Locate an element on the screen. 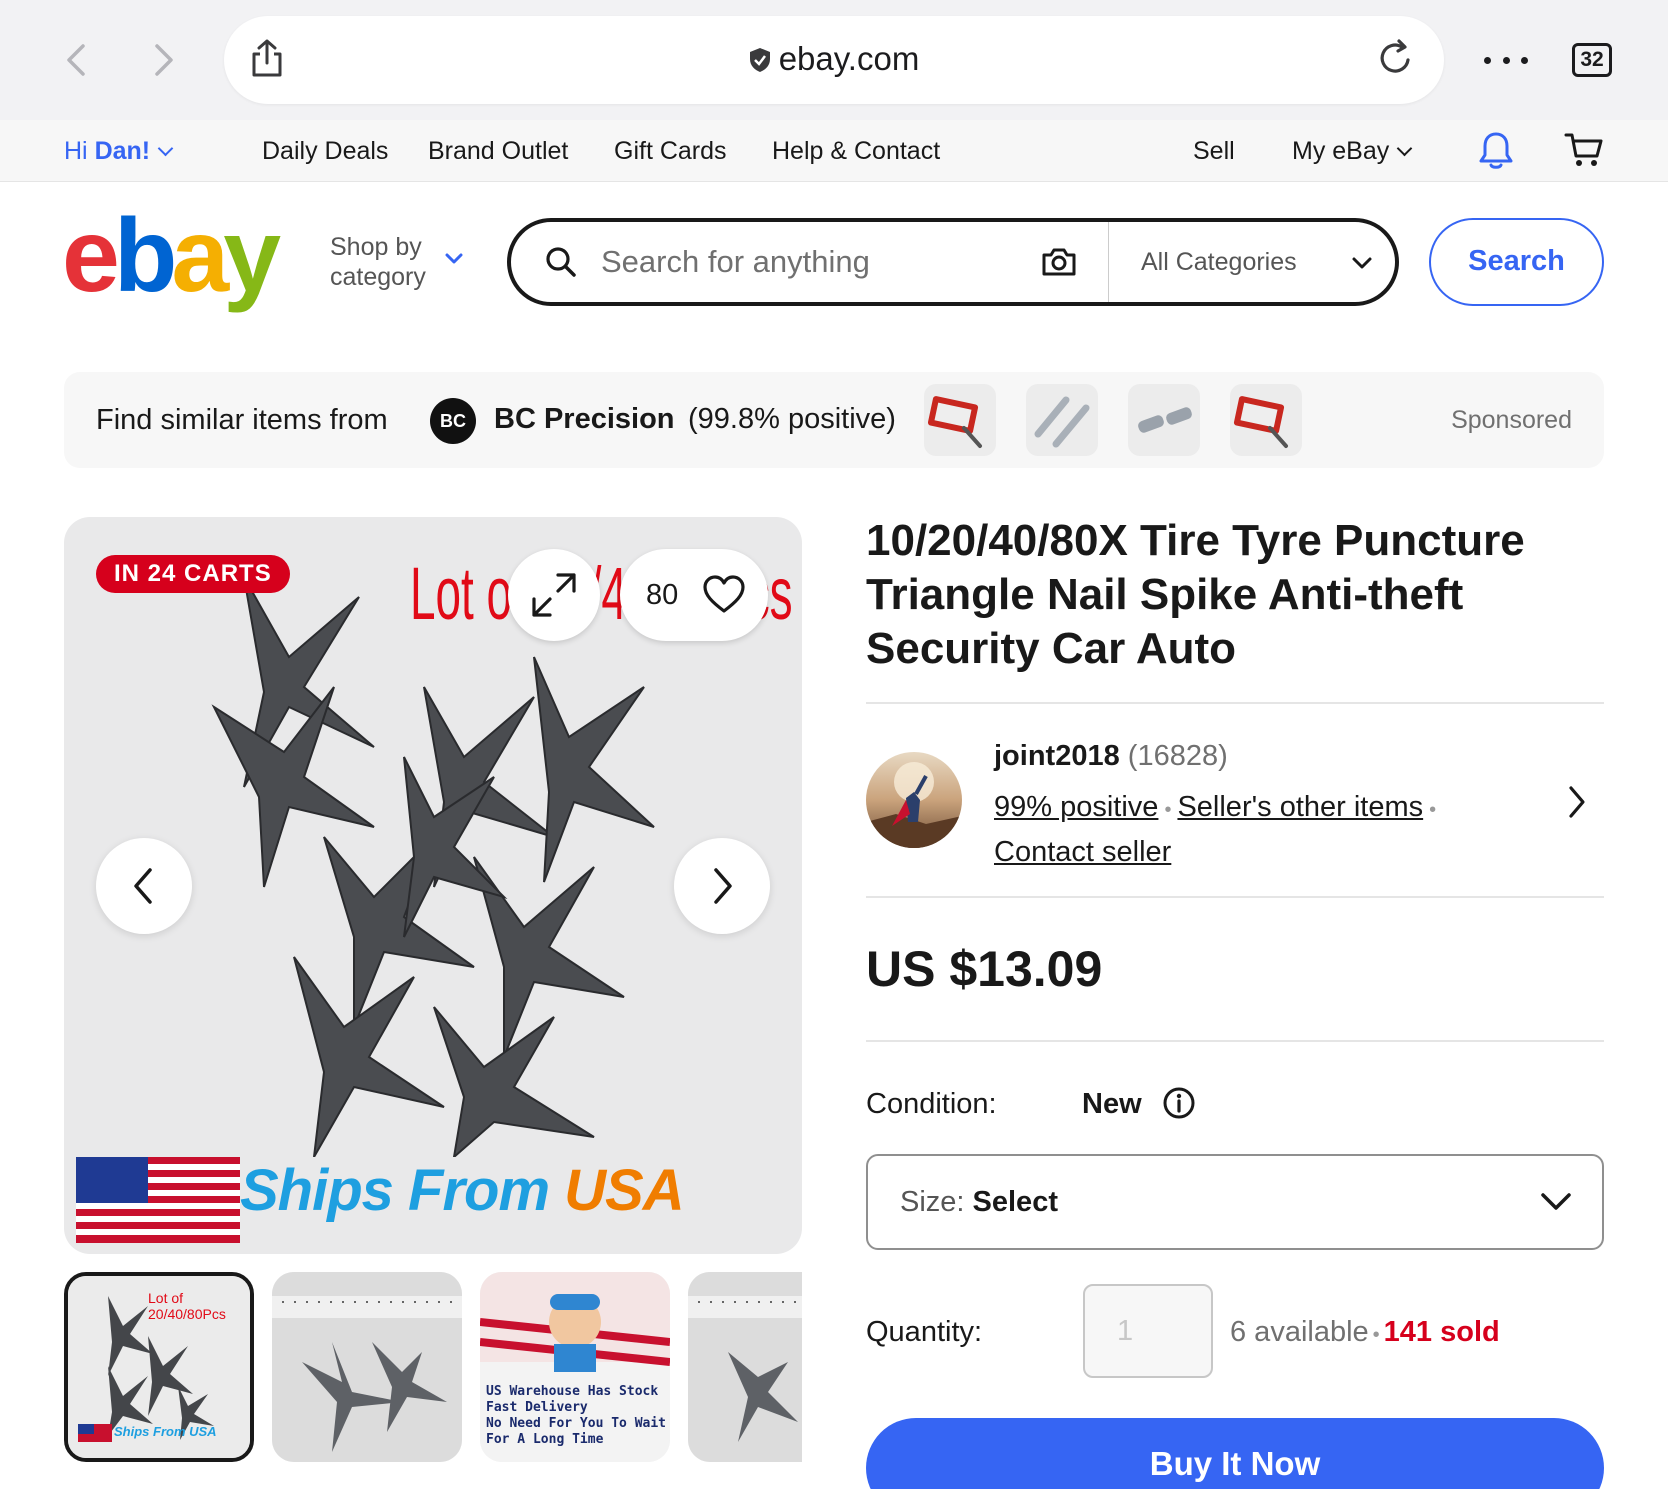 This screenshot has width=1668, height=1489. chevron-left-icon is located at coordinates (143, 886).